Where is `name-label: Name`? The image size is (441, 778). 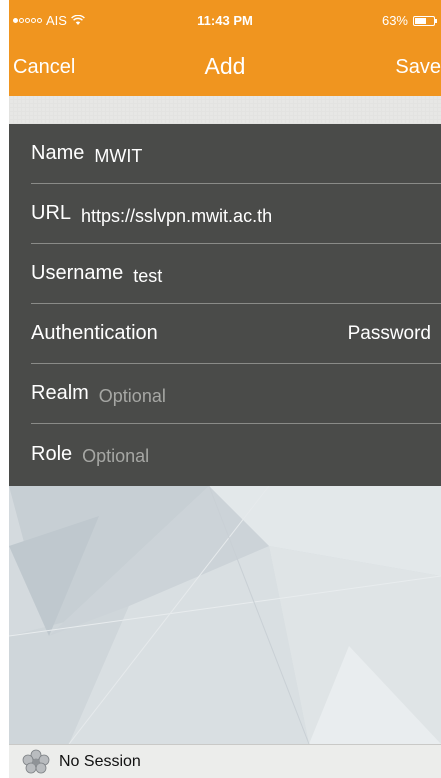 name-label: Name is located at coordinates (58, 153).